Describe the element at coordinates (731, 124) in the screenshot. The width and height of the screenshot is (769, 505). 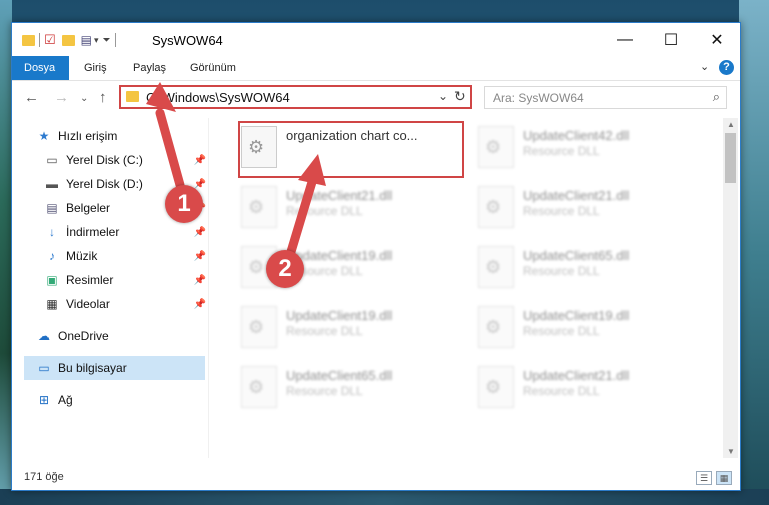
I see `scroll-up-icon: ▲` at that location.